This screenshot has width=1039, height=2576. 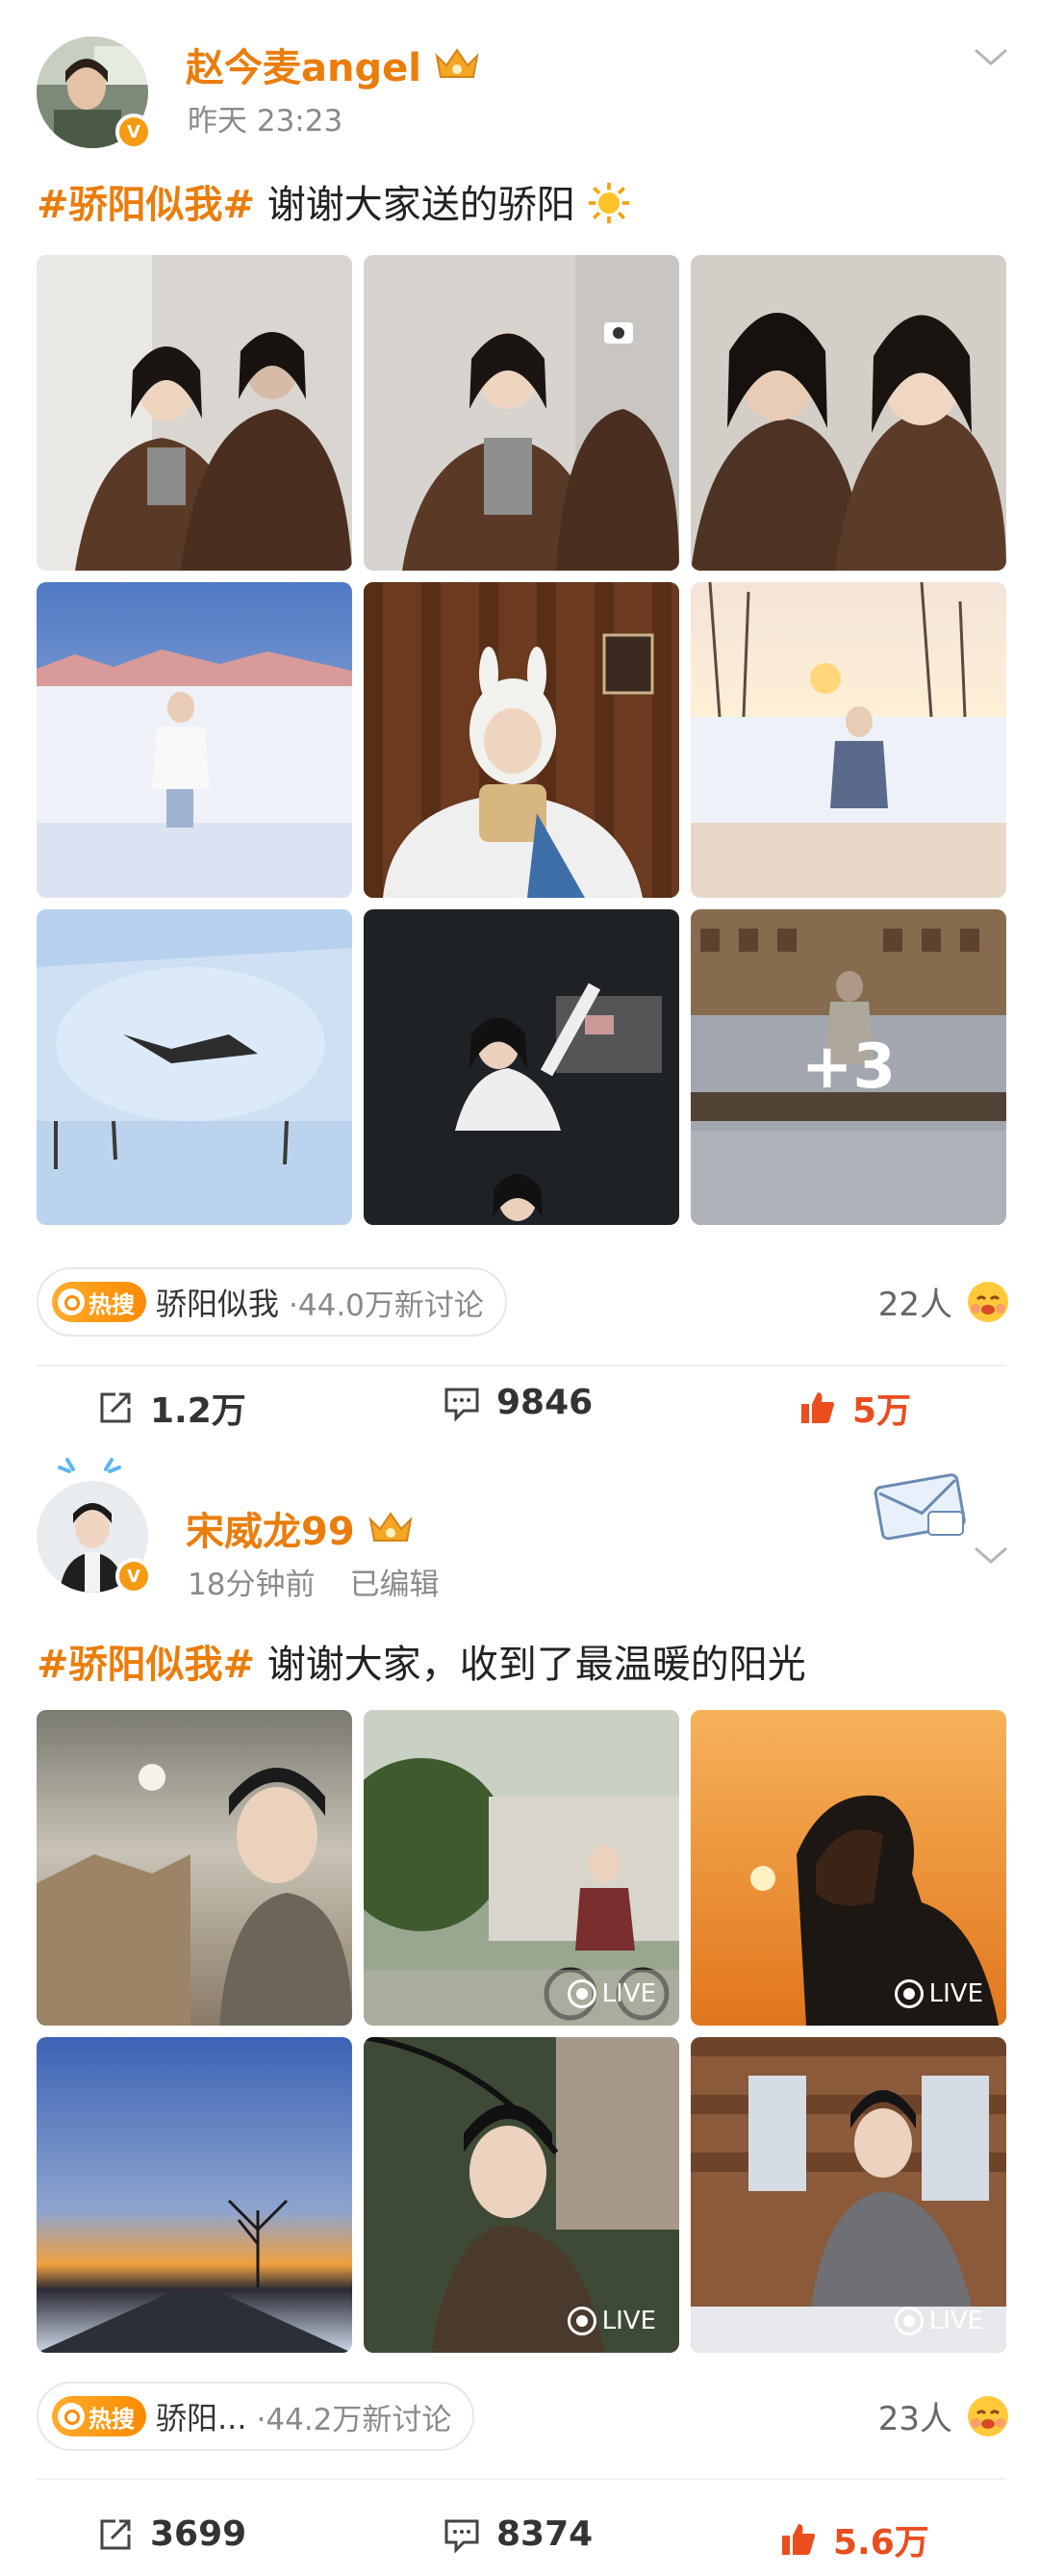 I want to click on comment-button: 8374, so click(x=518, y=2534).